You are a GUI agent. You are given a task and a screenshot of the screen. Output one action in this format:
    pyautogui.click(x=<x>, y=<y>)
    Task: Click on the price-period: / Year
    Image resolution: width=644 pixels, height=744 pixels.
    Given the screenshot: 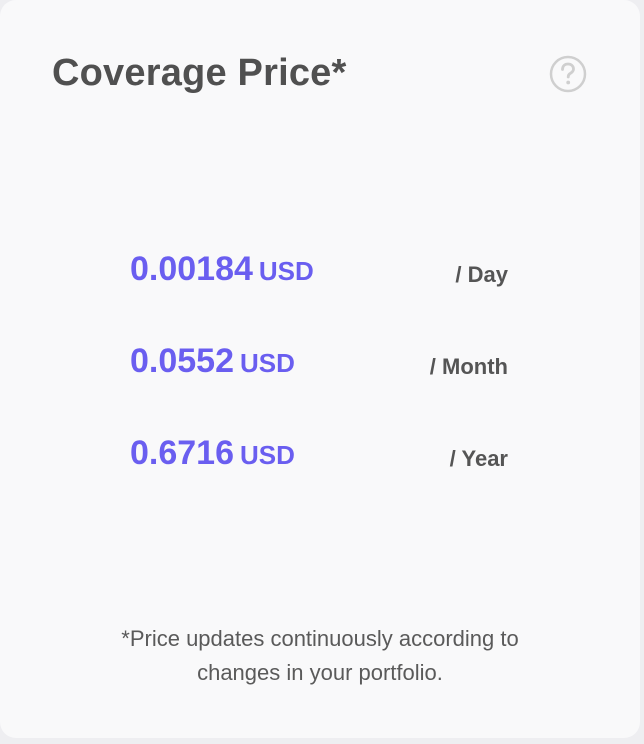 What is the action you would take?
    pyautogui.click(x=478, y=458)
    